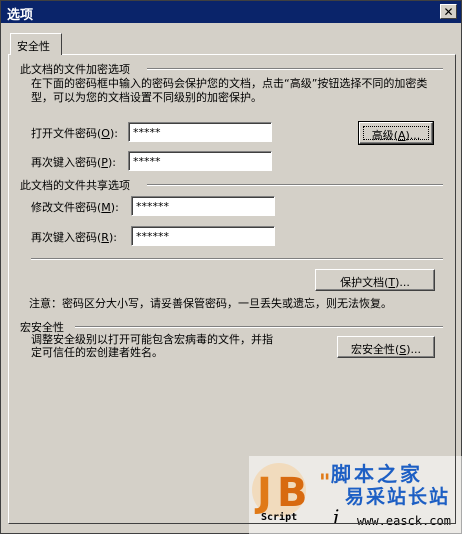  Describe the element at coordinates (36, 55) in the screenshot. I see `tab-joint` at that location.